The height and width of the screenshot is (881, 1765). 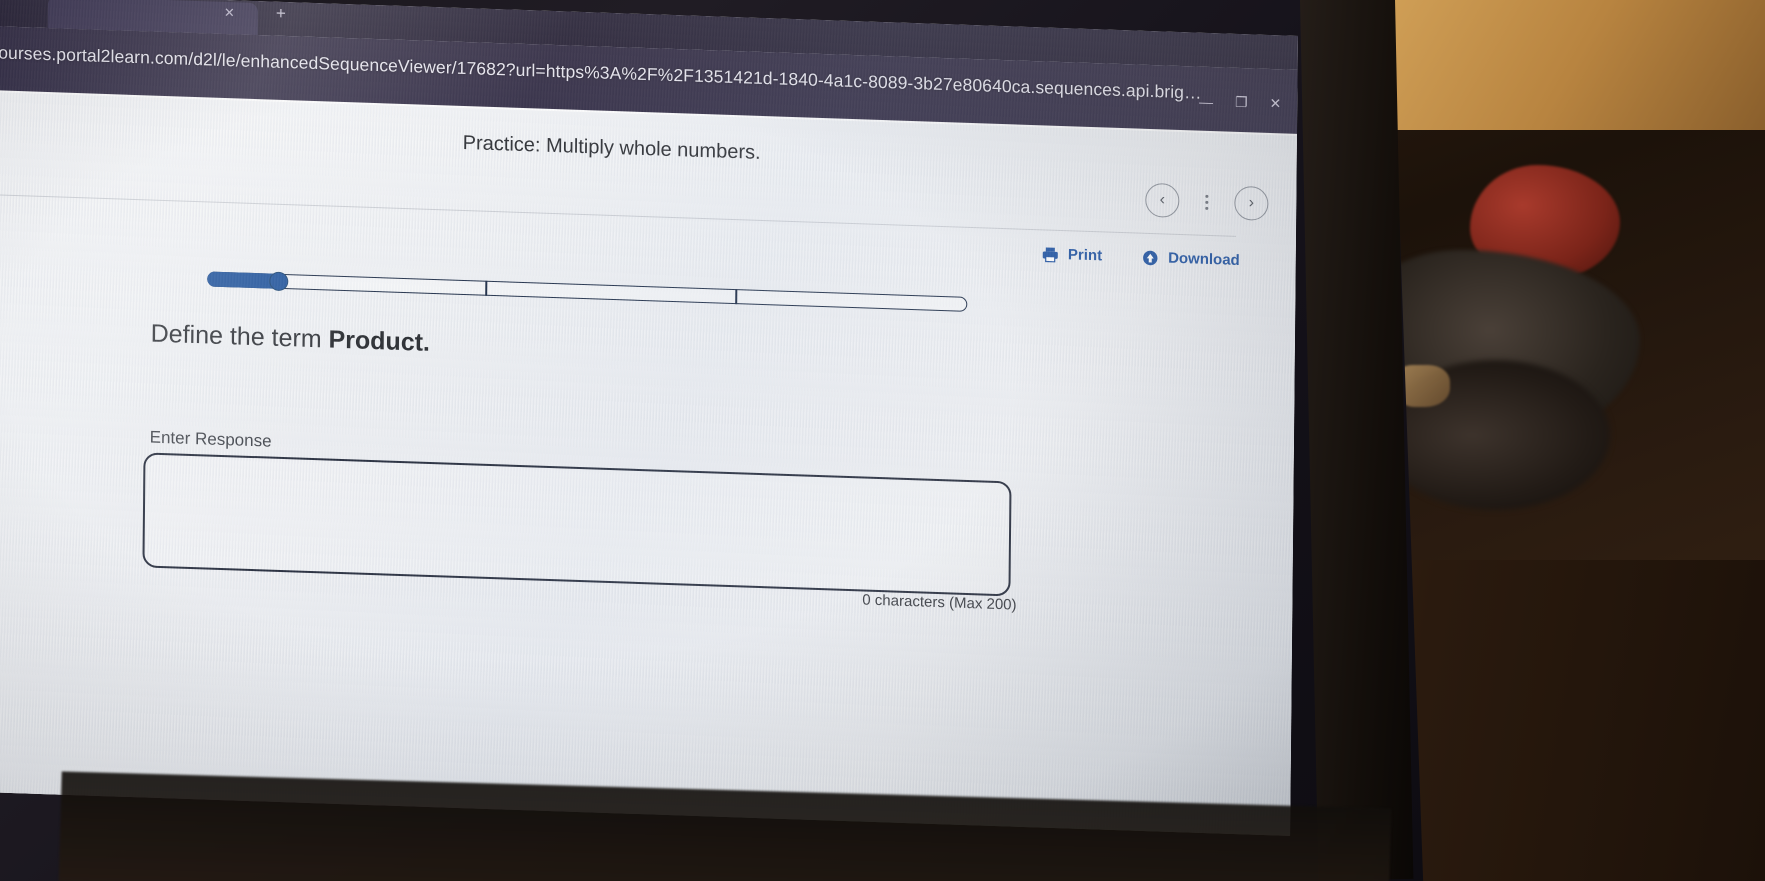 What do you see at coordinates (1357, 440) in the screenshot?
I see `laptop-right-edge` at bounding box center [1357, 440].